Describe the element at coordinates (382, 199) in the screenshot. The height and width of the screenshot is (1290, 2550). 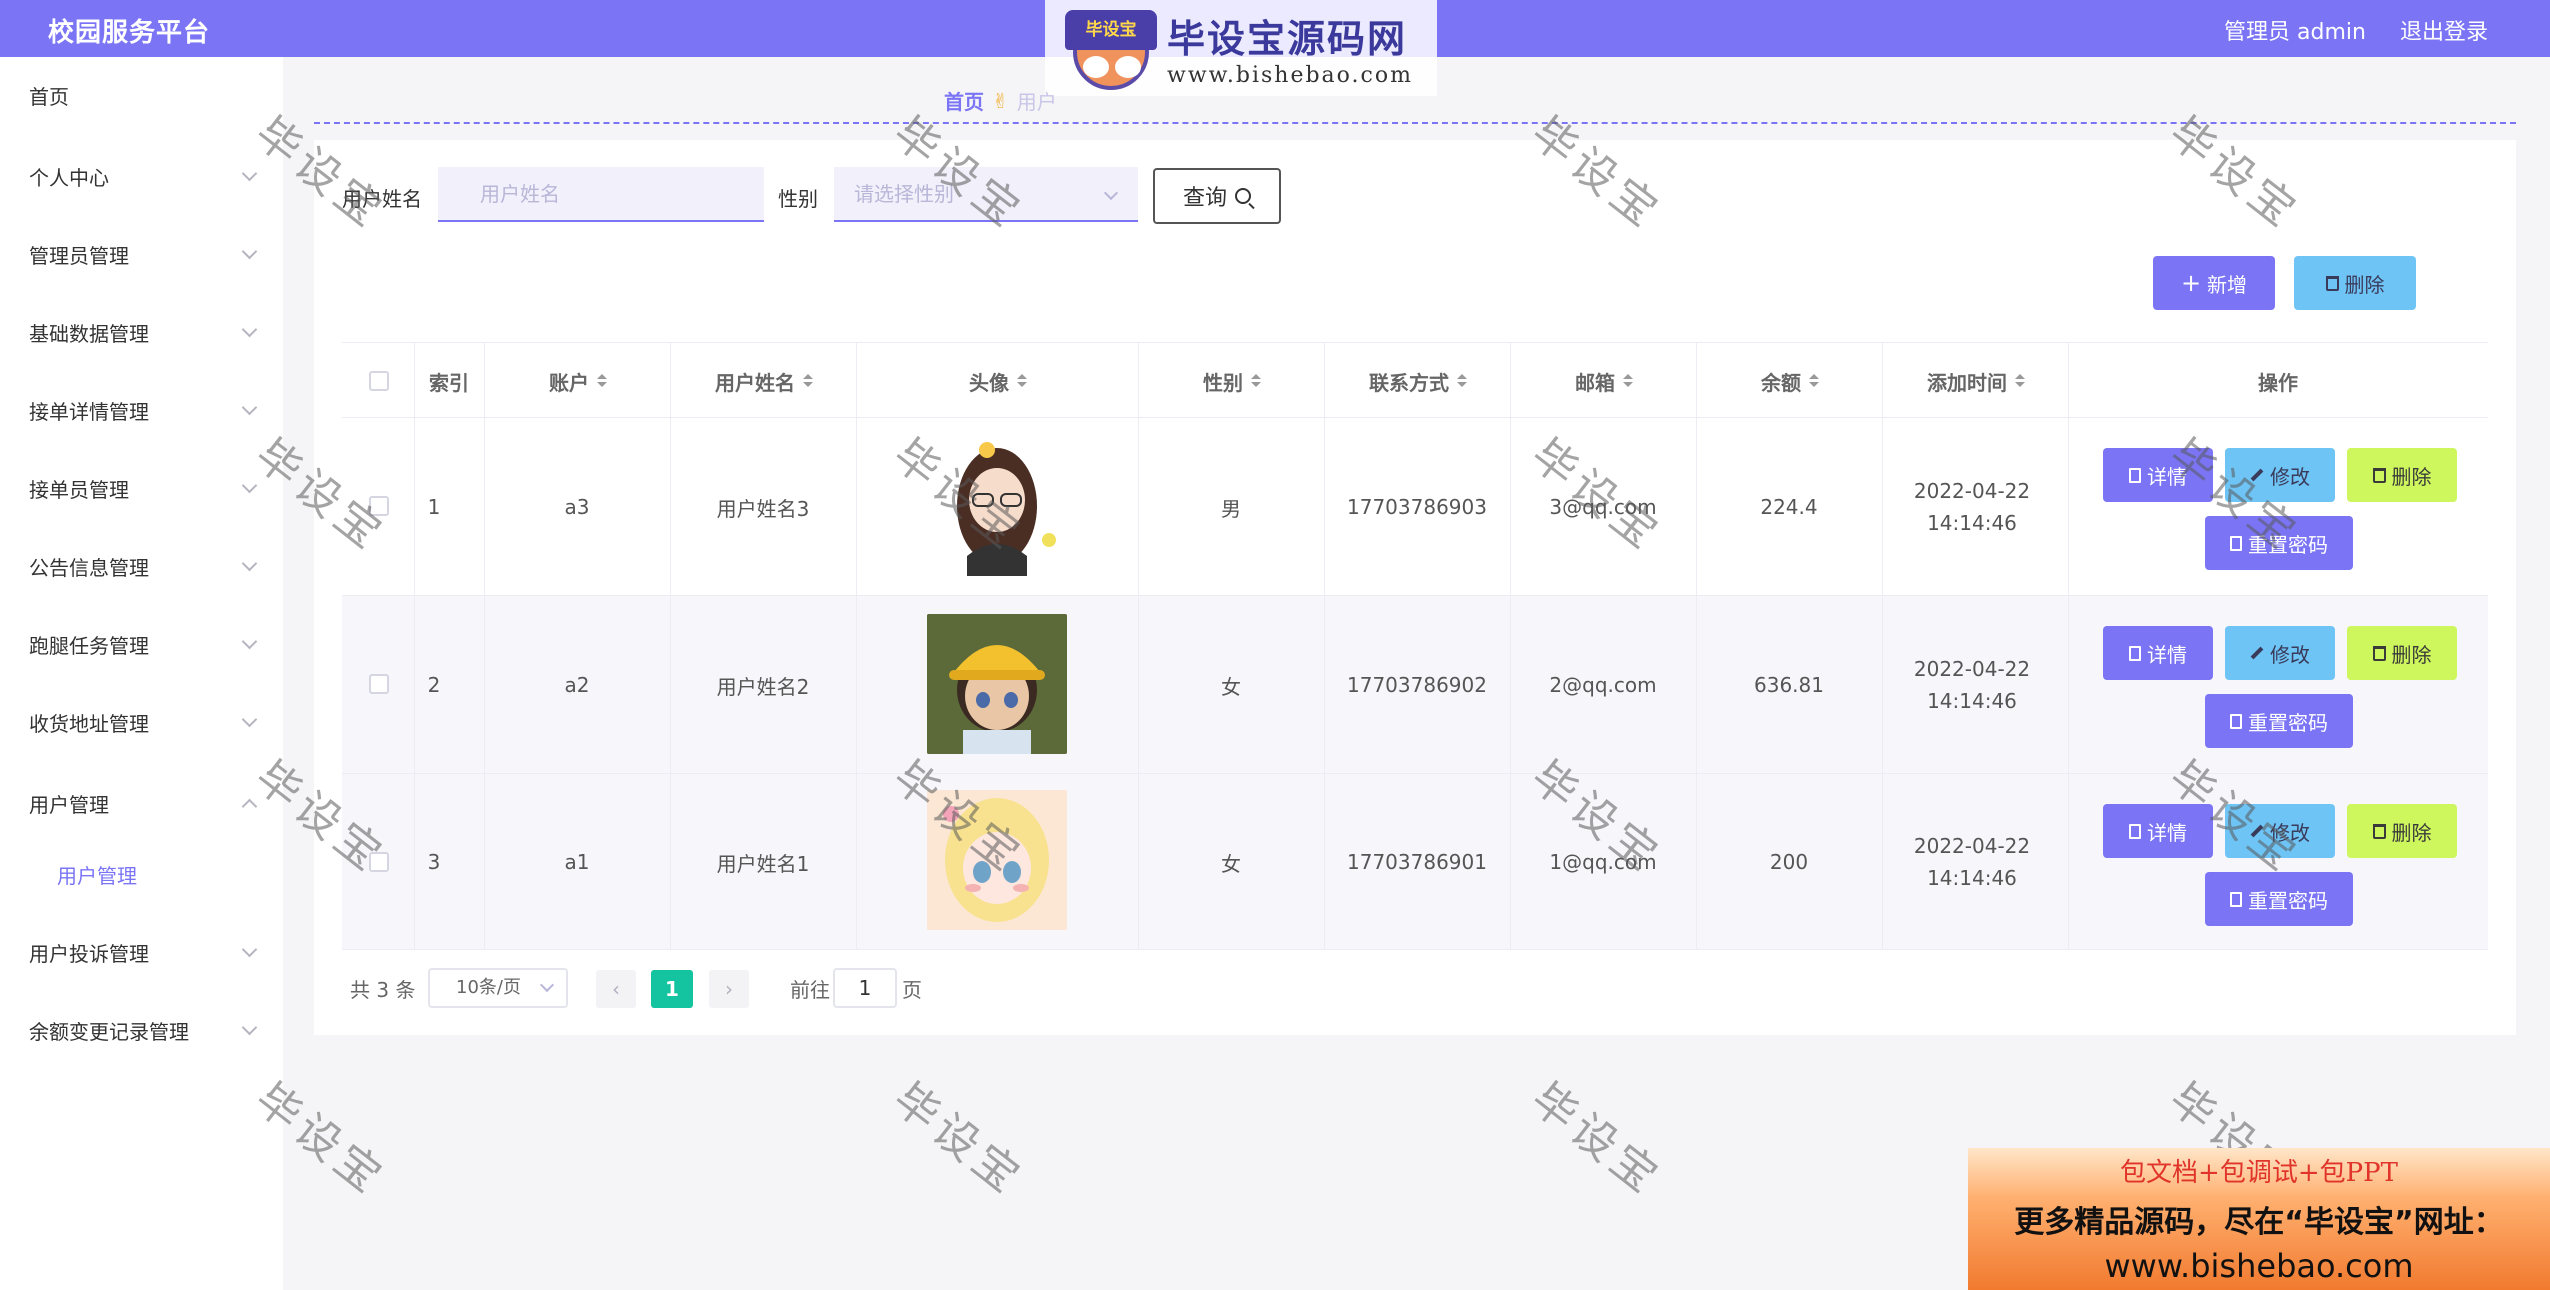
I see `name-filter-label: 用户姓名` at that location.